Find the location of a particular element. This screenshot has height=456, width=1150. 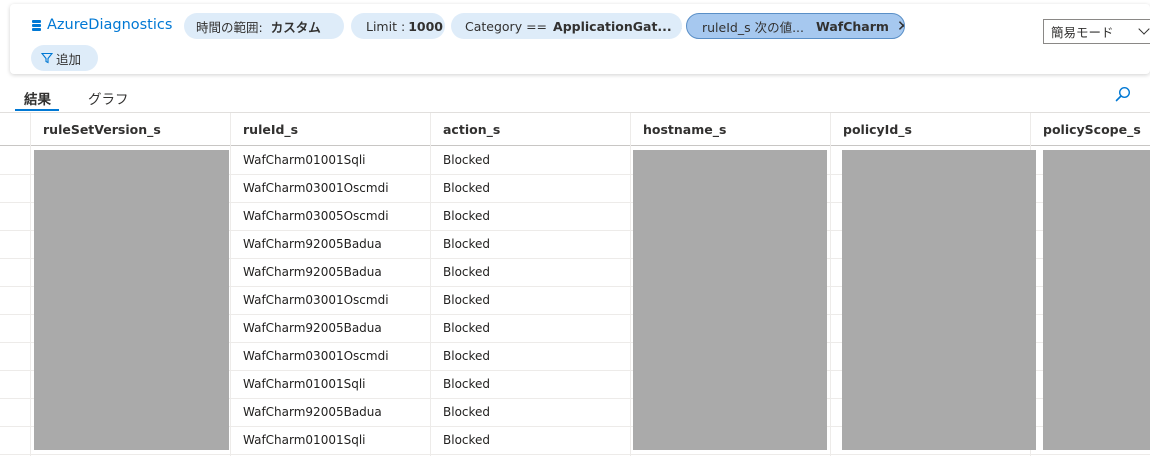

column-header-hostname: hostname_s is located at coordinates (684, 129).